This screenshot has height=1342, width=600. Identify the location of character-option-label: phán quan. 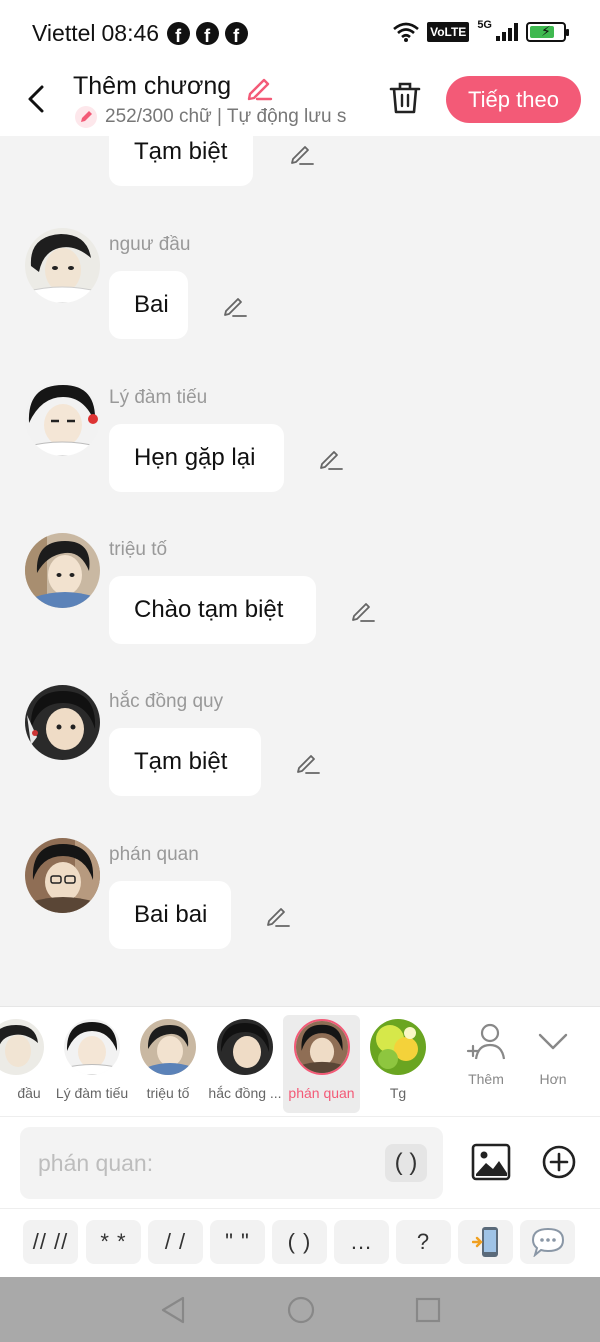
(321, 1093).